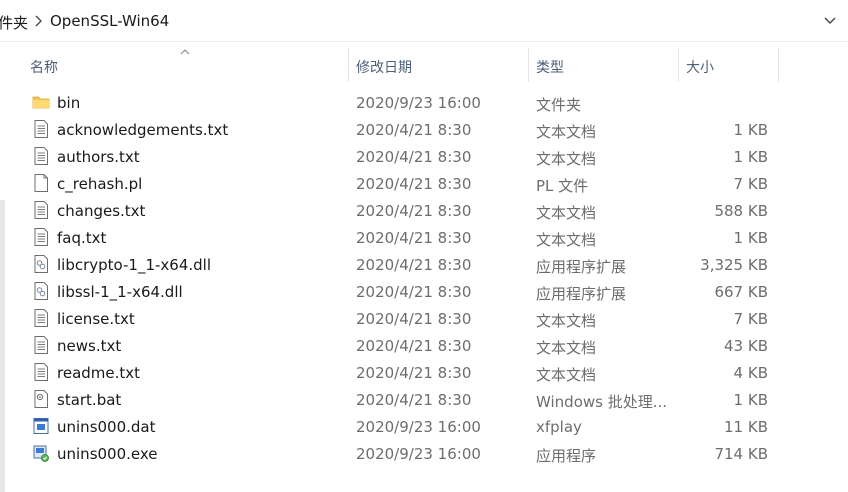 The height and width of the screenshot is (492, 848). Describe the element at coordinates (96, 319) in the screenshot. I see `file-name: license.txt` at that location.